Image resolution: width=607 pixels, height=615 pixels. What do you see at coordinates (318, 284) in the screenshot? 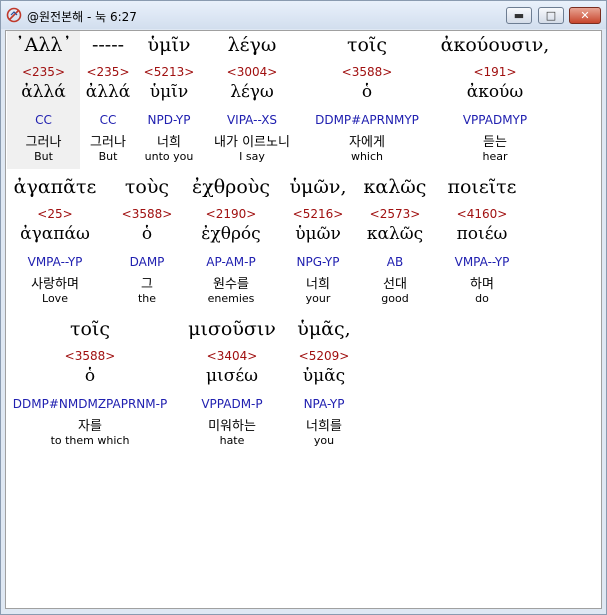
I see `korean-gloss: 너희` at bounding box center [318, 284].